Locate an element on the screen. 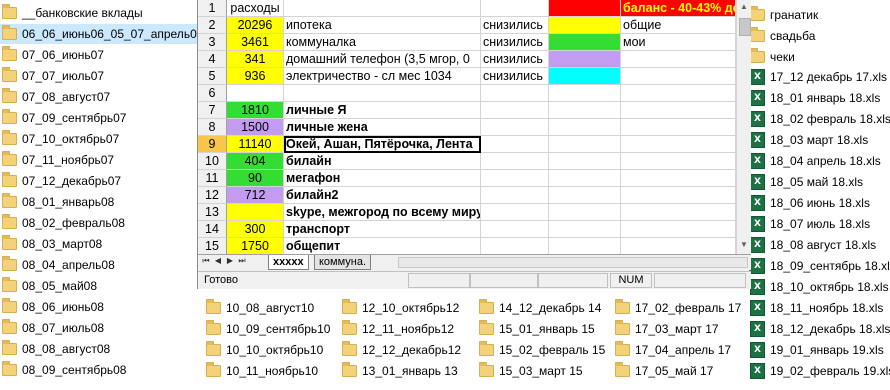 The width and height of the screenshot is (890, 390). folder-item: 13_01_январь 13 is located at coordinates (400, 371).